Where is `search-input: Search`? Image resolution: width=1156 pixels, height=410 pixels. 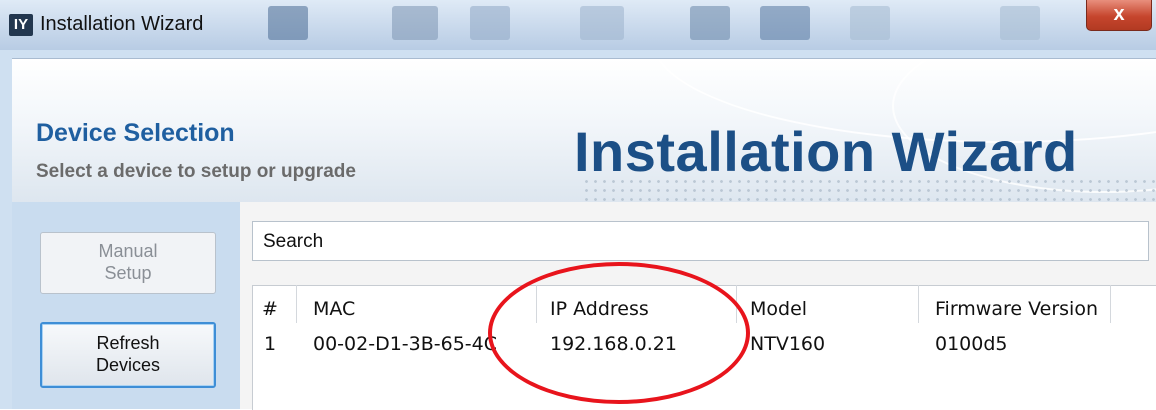 search-input: Search is located at coordinates (700, 241).